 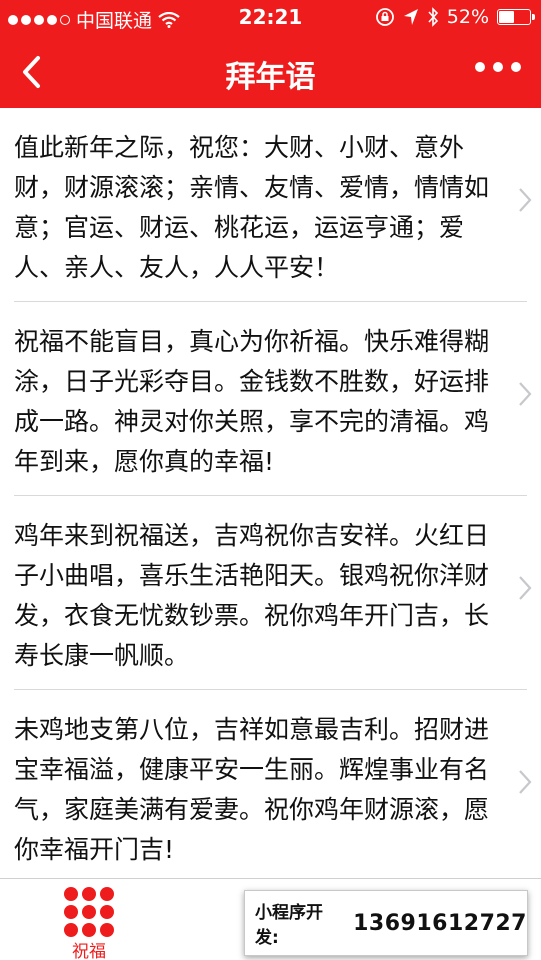 I want to click on nav-bar: 拜年语, so click(x=270, y=72).